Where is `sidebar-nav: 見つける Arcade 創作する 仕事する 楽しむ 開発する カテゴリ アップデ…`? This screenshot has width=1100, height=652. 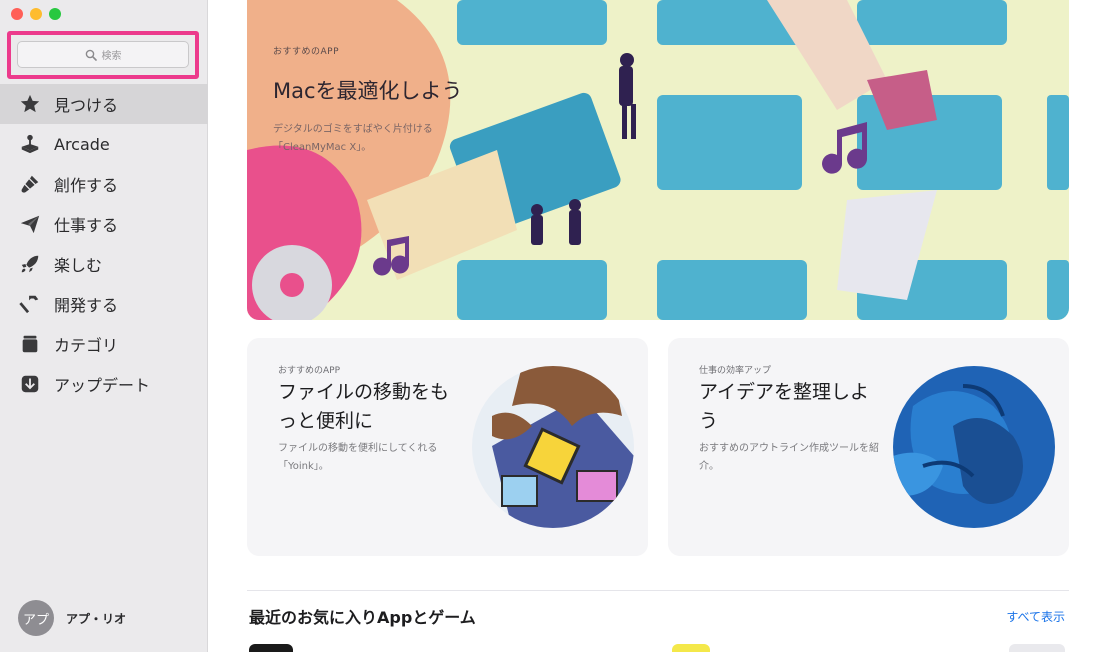 sidebar-nav: 見つける Arcade 創作する 仕事する 楽しむ 開発する カテゴリ アップデ… is located at coordinates (104, 244).